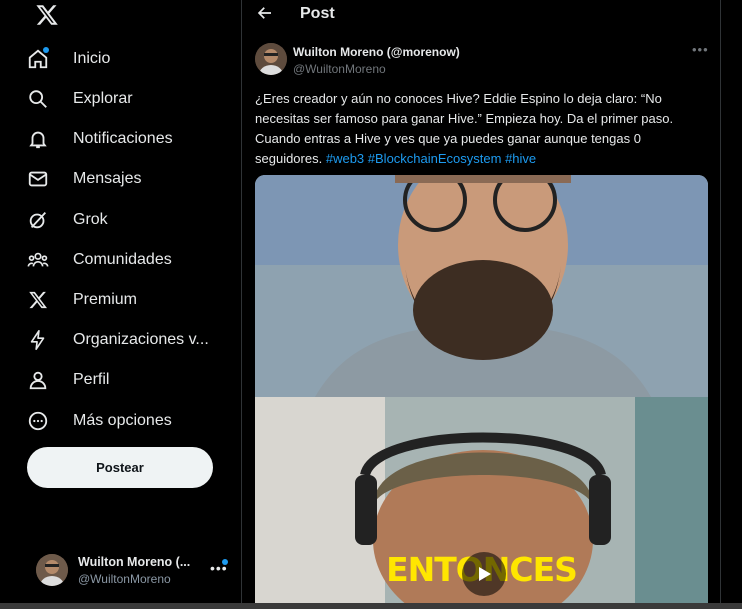  Describe the element at coordinates (520, 158) in the screenshot. I see `hashtag-link: #hive` at that location.